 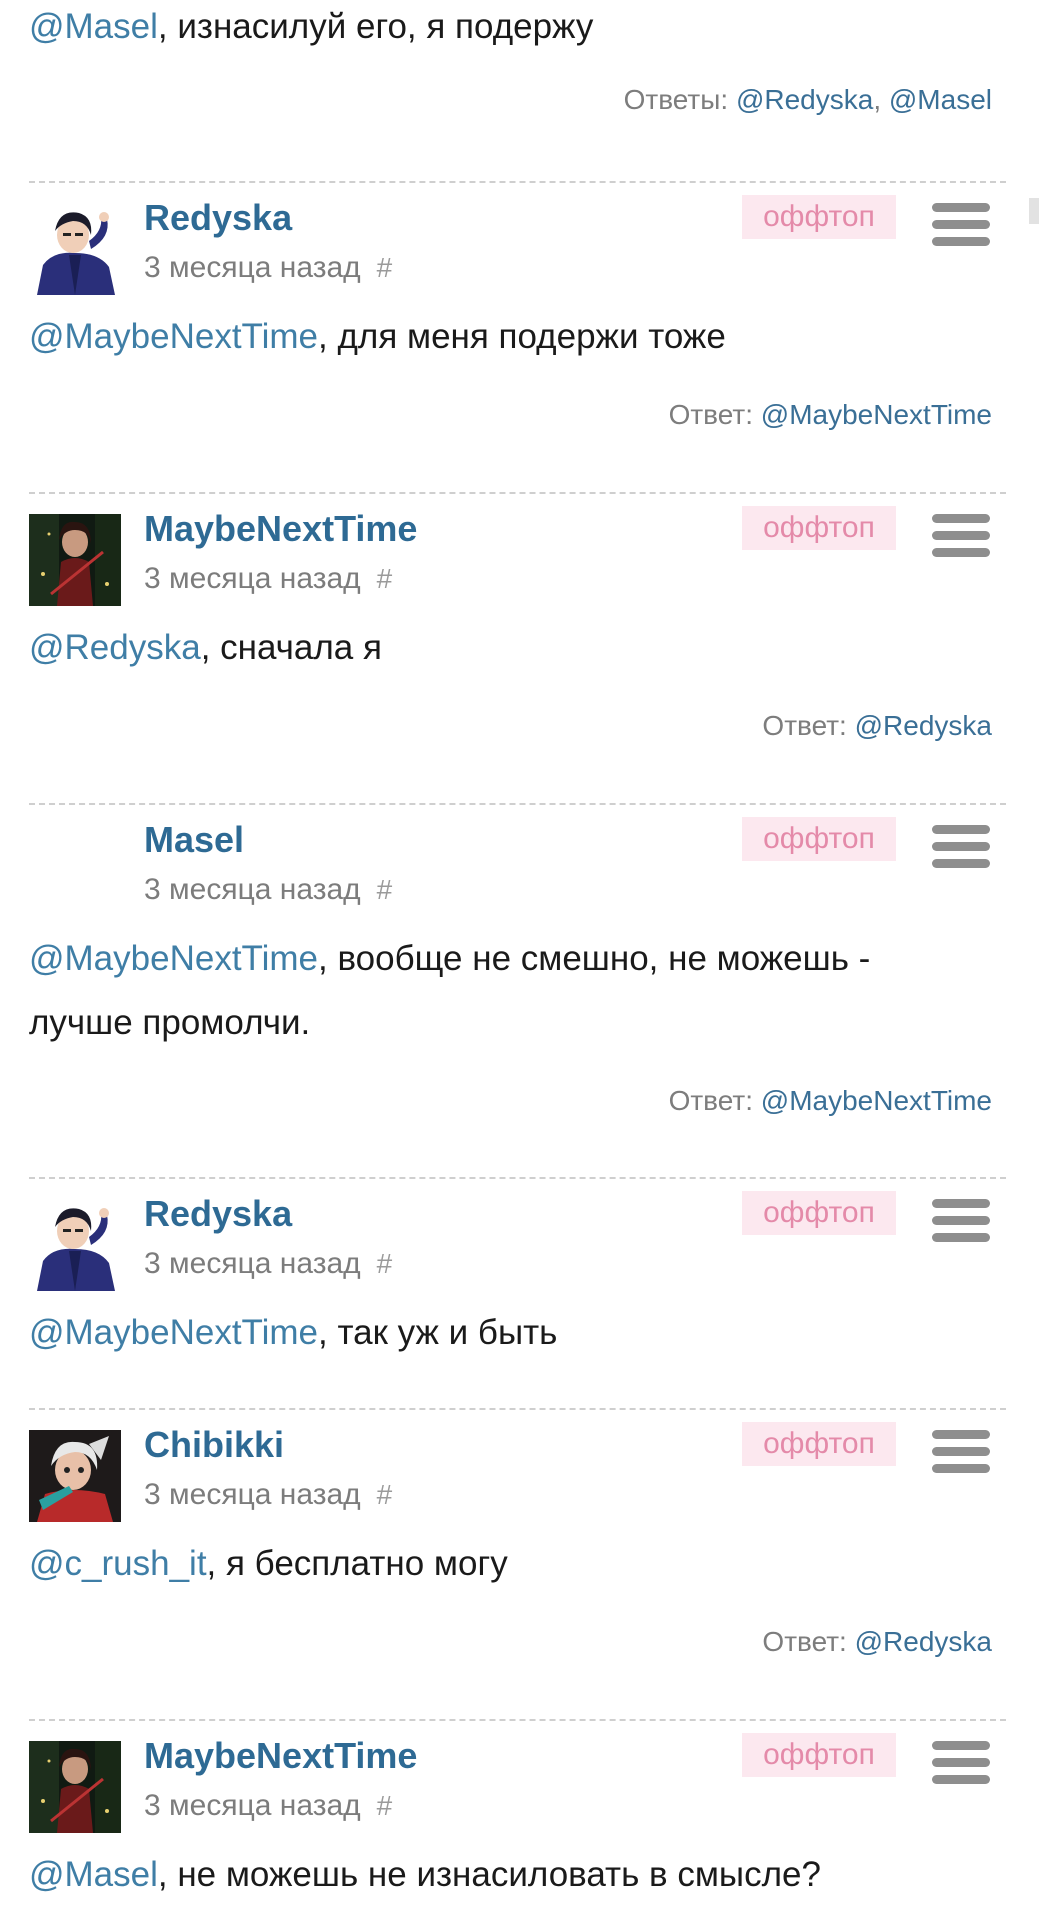 I want to click on comment-body: @MaybeNextTime, для меня подержи тоже, so click(x=517, y=337).